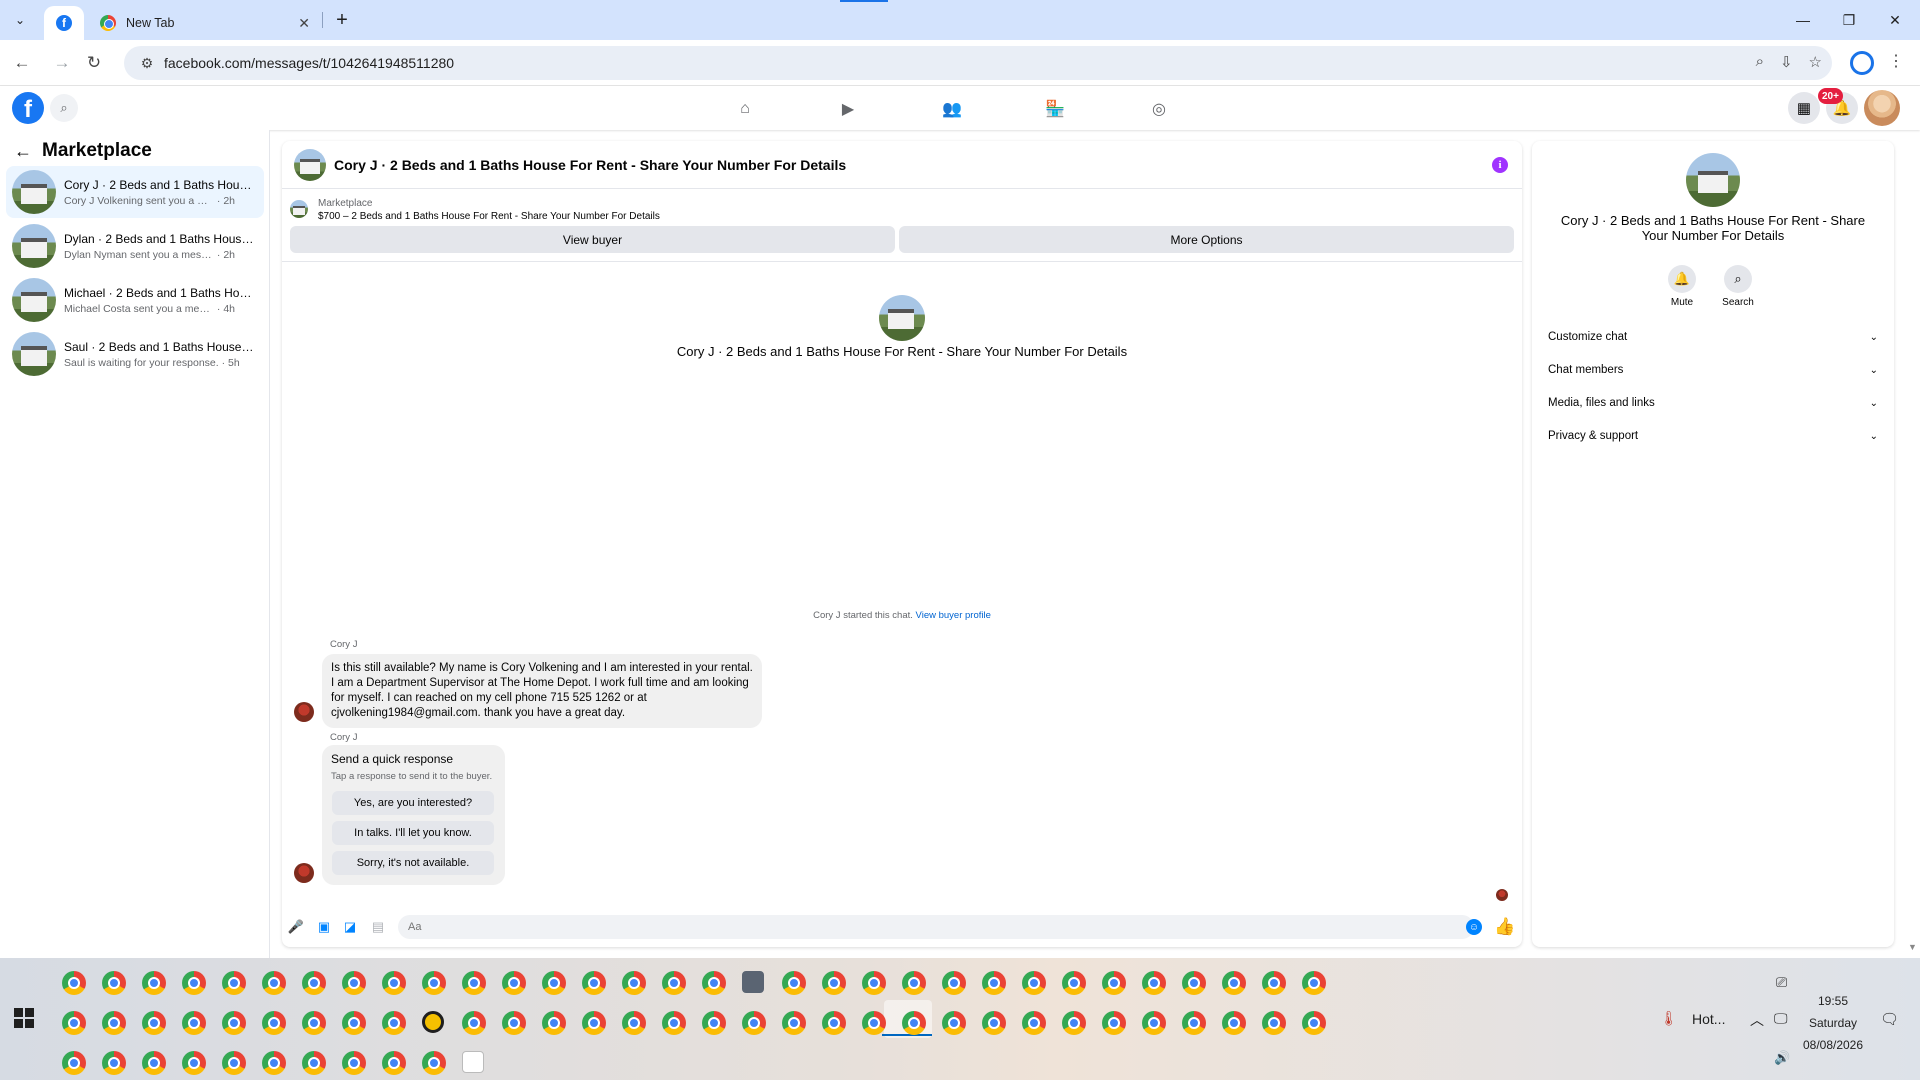 The width and height of the screenshot is (1920, 1080). I want to click on profile-extension-icon, so click(1862, 63).